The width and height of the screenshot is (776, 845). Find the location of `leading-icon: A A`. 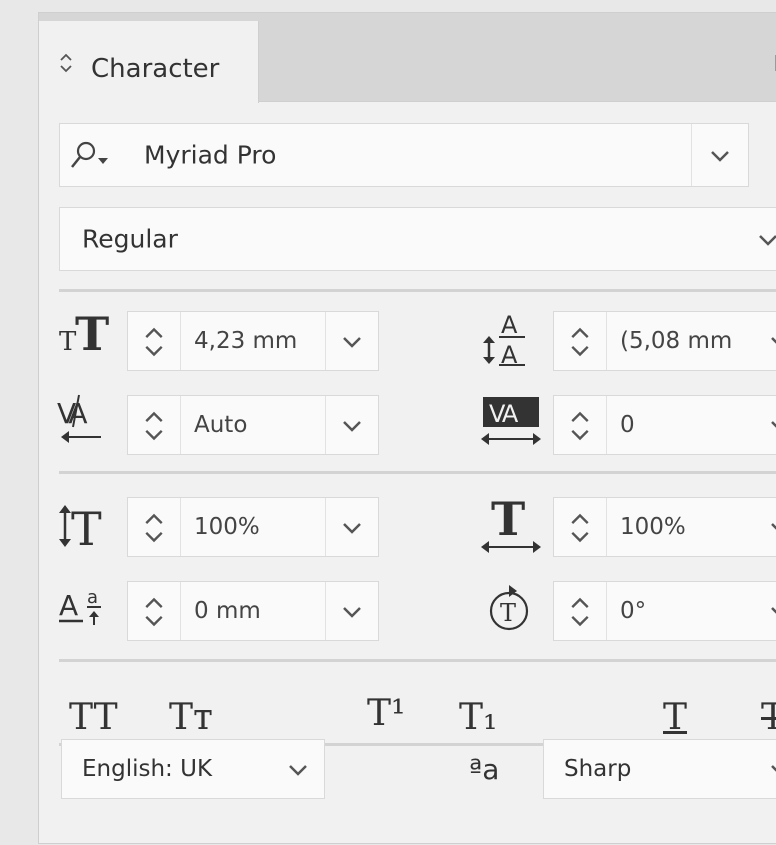

leading-icon: A A is located at coordinates (504, 340).